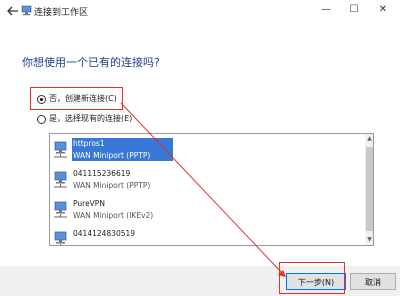  Describe the element at coordinates (89, 203) in the screenshot. I see `connection-name: PureVPN` at that location.